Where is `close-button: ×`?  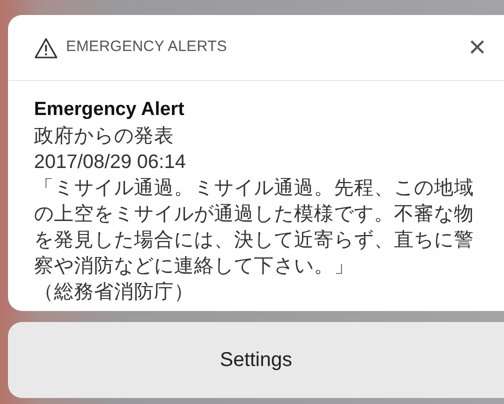 close-button: × is located at coordinates (477, 47).